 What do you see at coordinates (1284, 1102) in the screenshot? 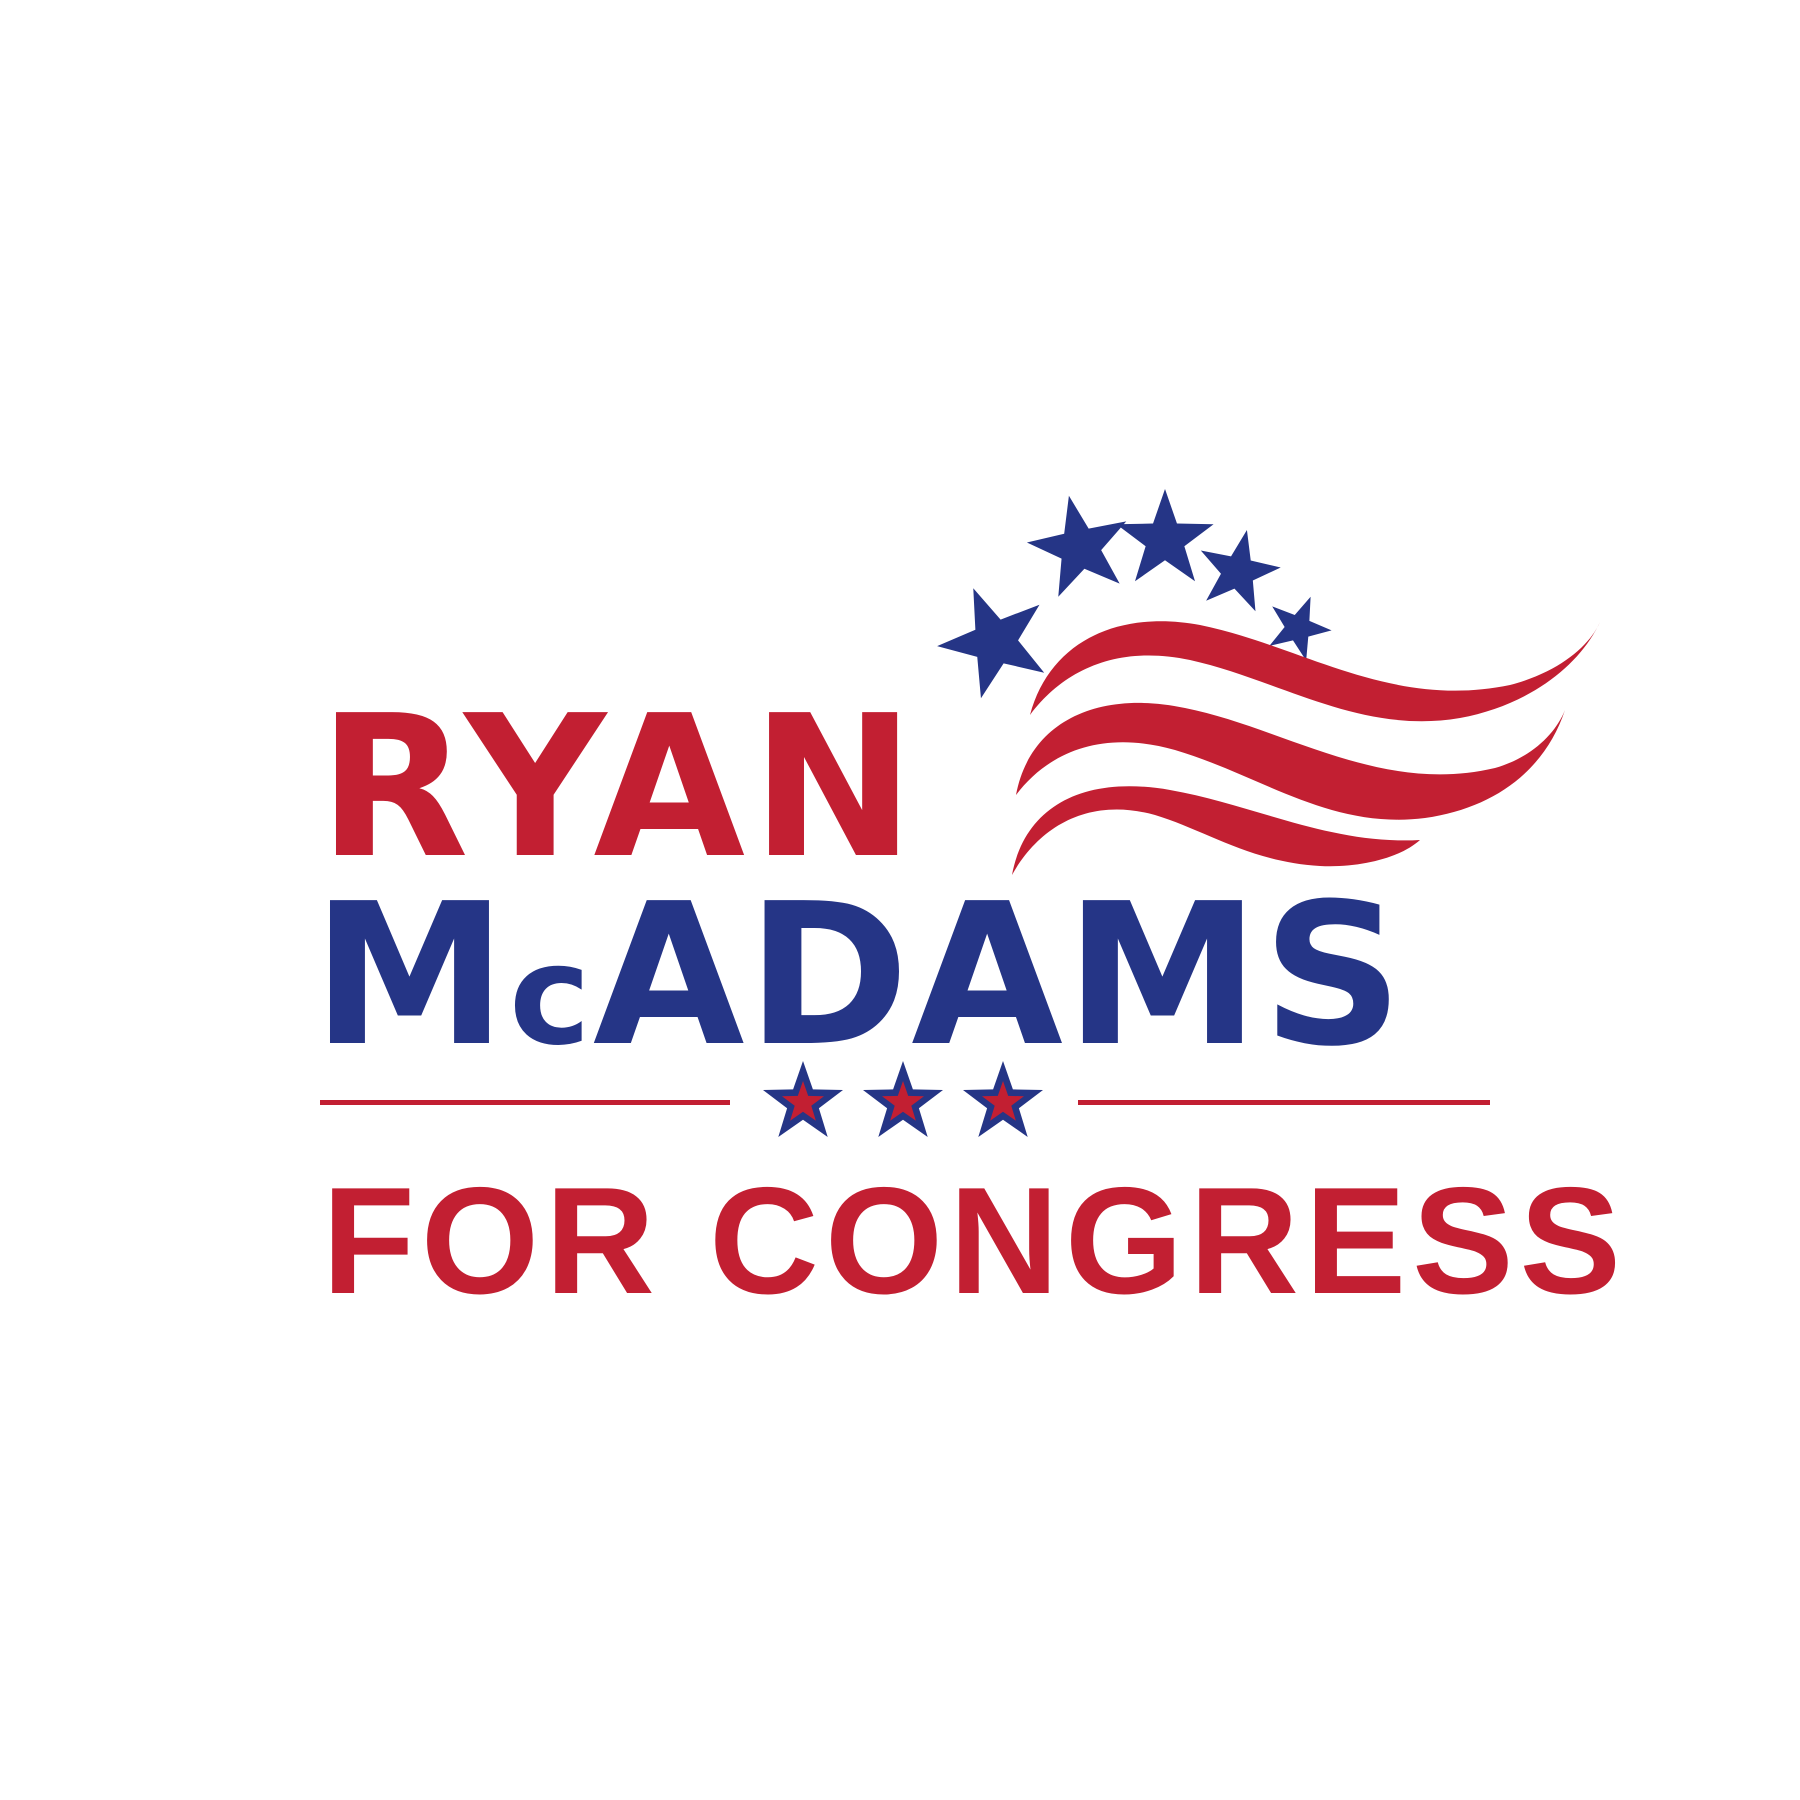
I see `divider-line-right` at bounding box center [1284, 1102].